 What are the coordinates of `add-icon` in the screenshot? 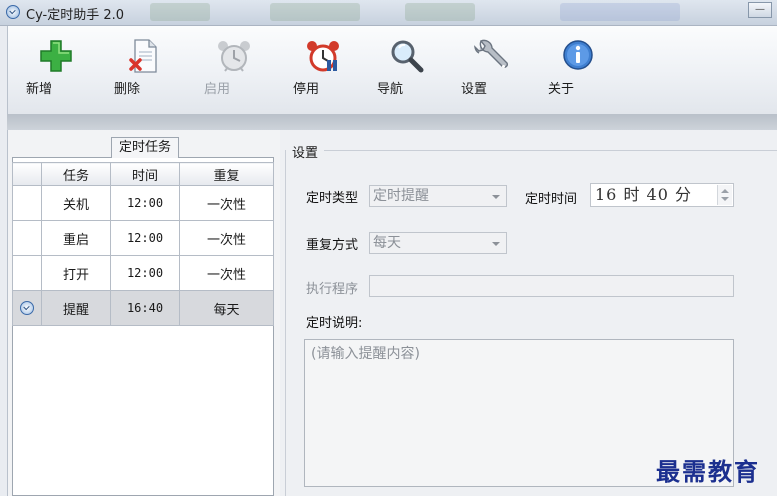 It's located at (56, 56).